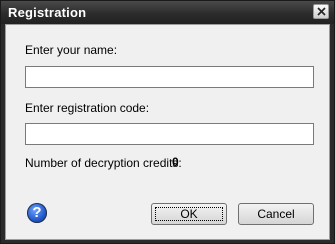 The image size is (335, 244). I want to click on close-button, so click(321, 11).